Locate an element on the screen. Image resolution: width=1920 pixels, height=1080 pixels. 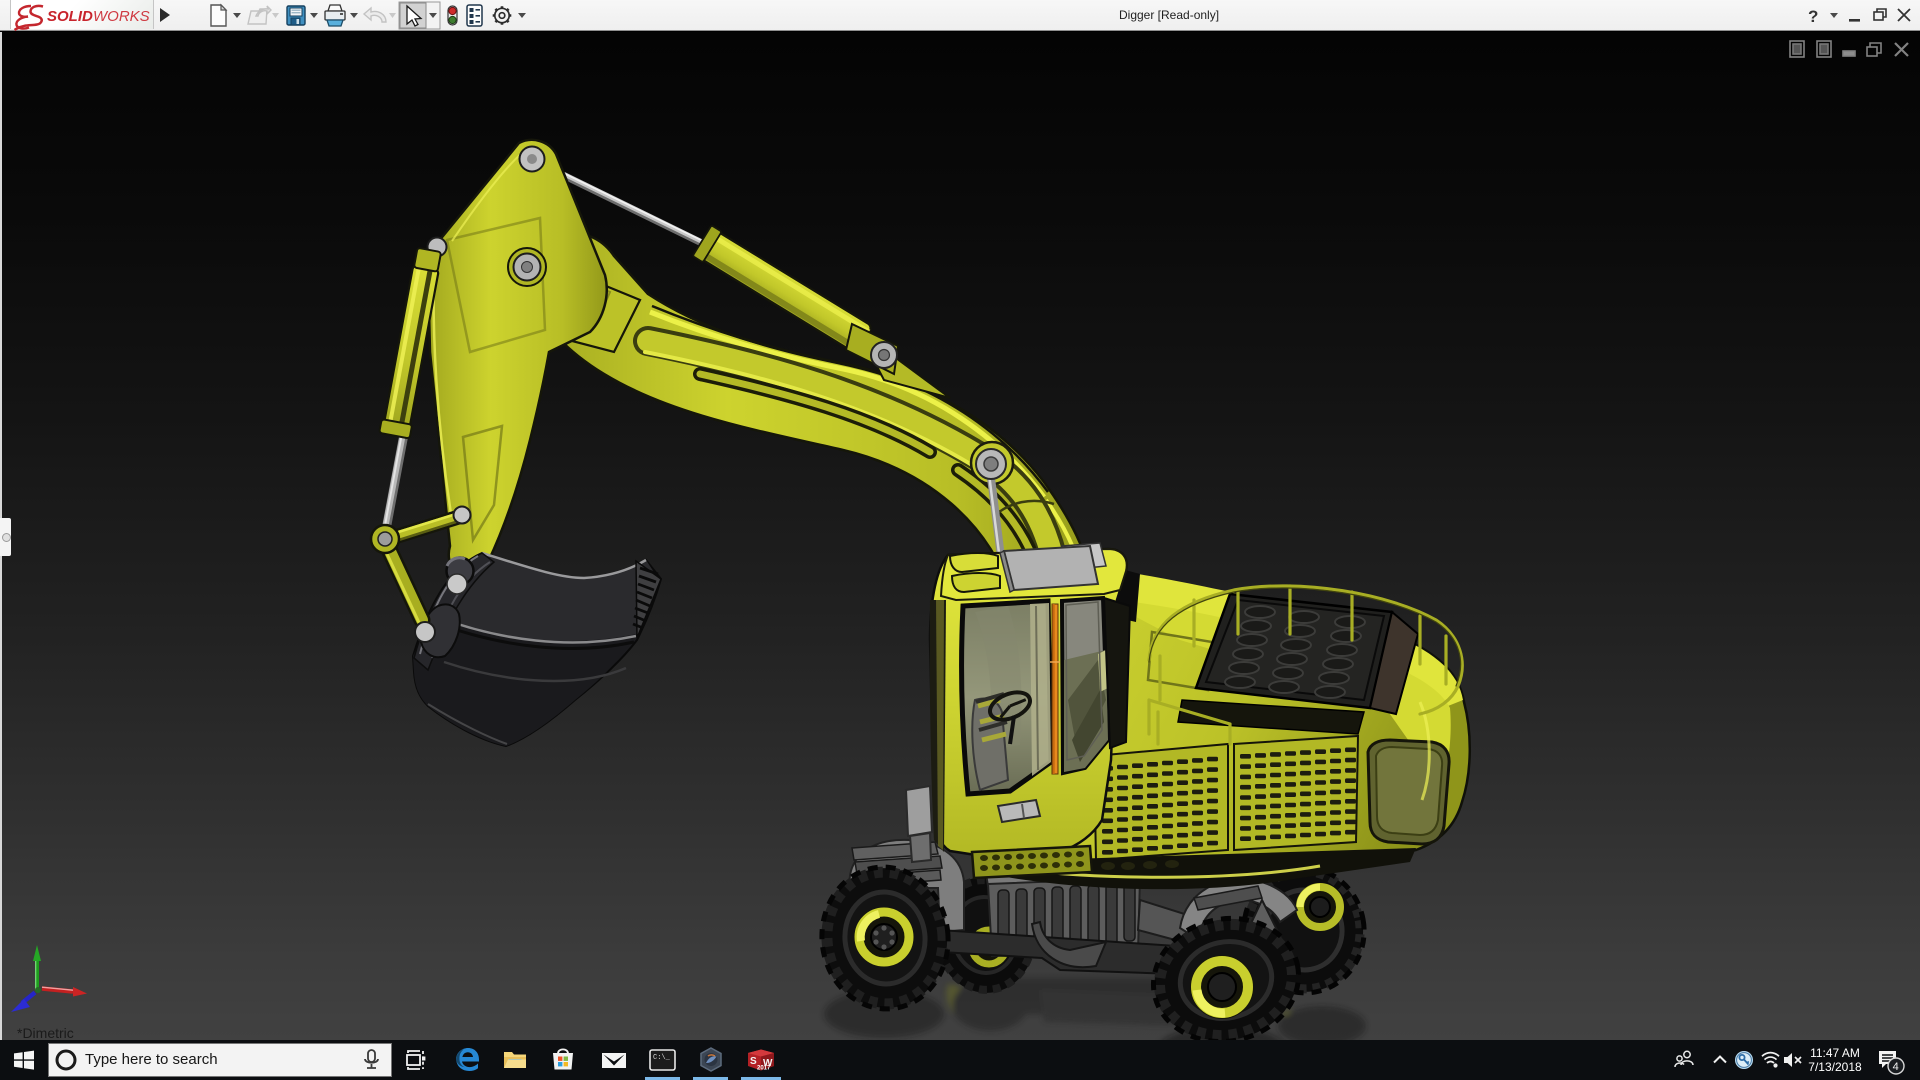
svg-text: S is located at coordinates (753, 1061).